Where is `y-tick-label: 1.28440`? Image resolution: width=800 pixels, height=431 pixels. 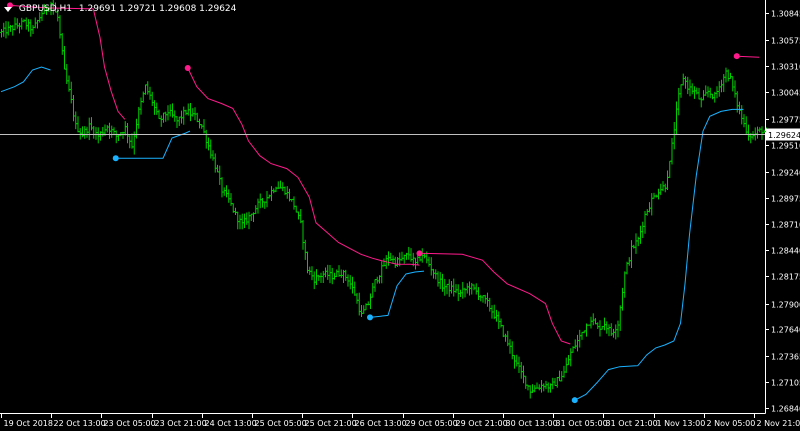
y-tick-label: 1.28440 is located at coordinates (785, 251).